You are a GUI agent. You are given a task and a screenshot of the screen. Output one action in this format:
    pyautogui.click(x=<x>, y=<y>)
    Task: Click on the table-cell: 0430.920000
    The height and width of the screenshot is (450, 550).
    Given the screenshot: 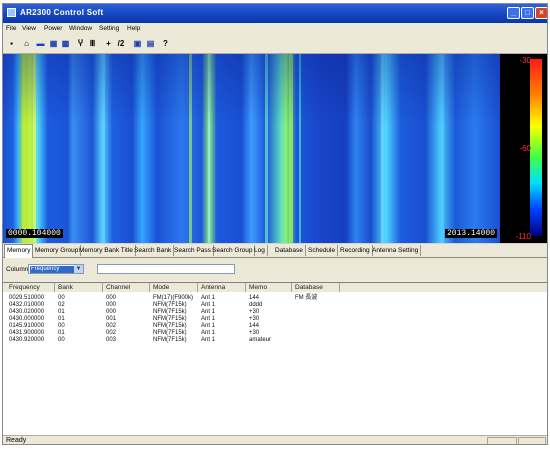 What is the action you would take?
    pyautogui.click(x=27, y=340)
    